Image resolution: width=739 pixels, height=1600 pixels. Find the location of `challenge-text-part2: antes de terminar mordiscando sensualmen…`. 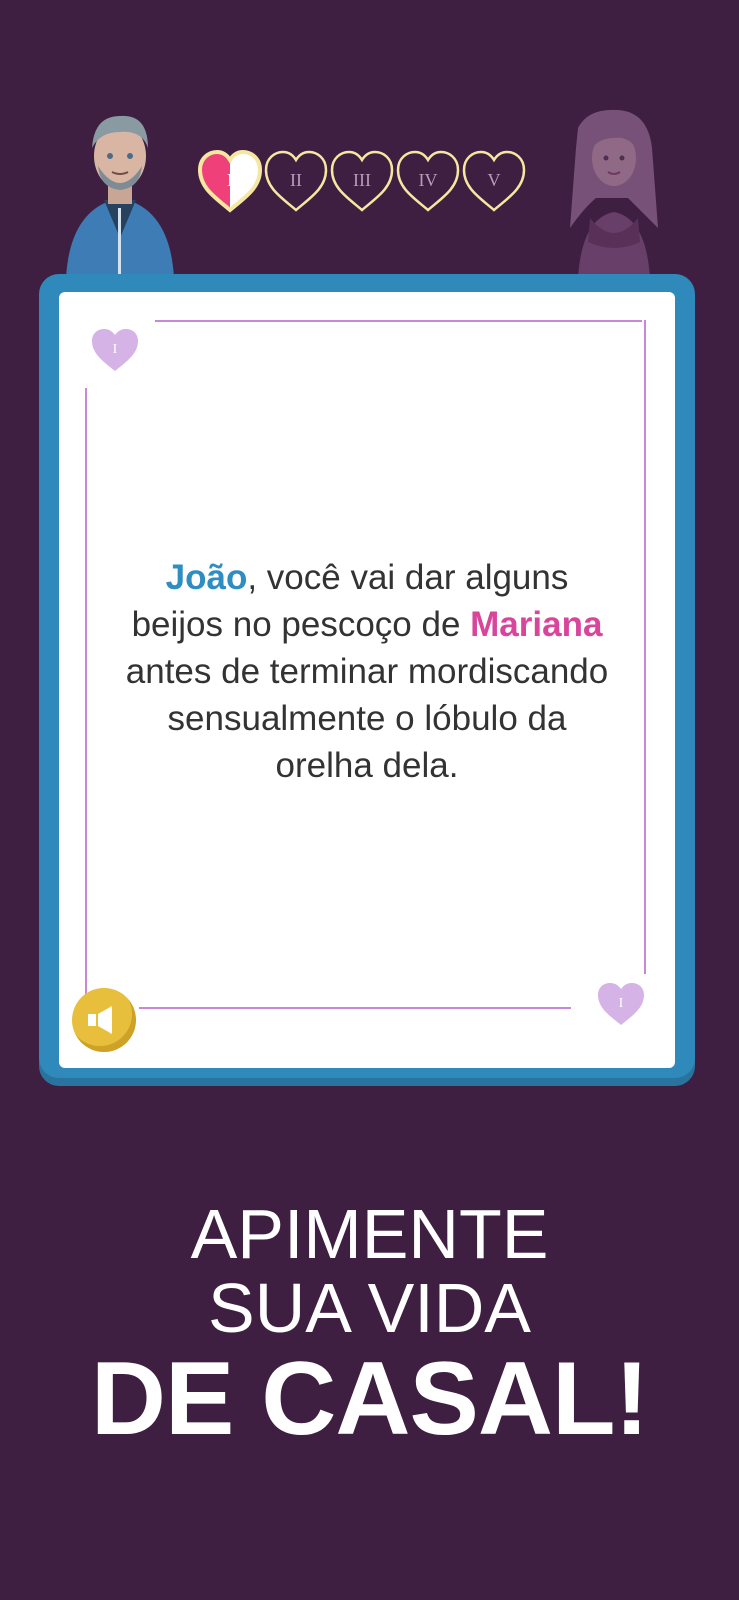

challenge-text-part2: antes de terminar mordiscando sensualmen… is located at coordinates (367, 718).